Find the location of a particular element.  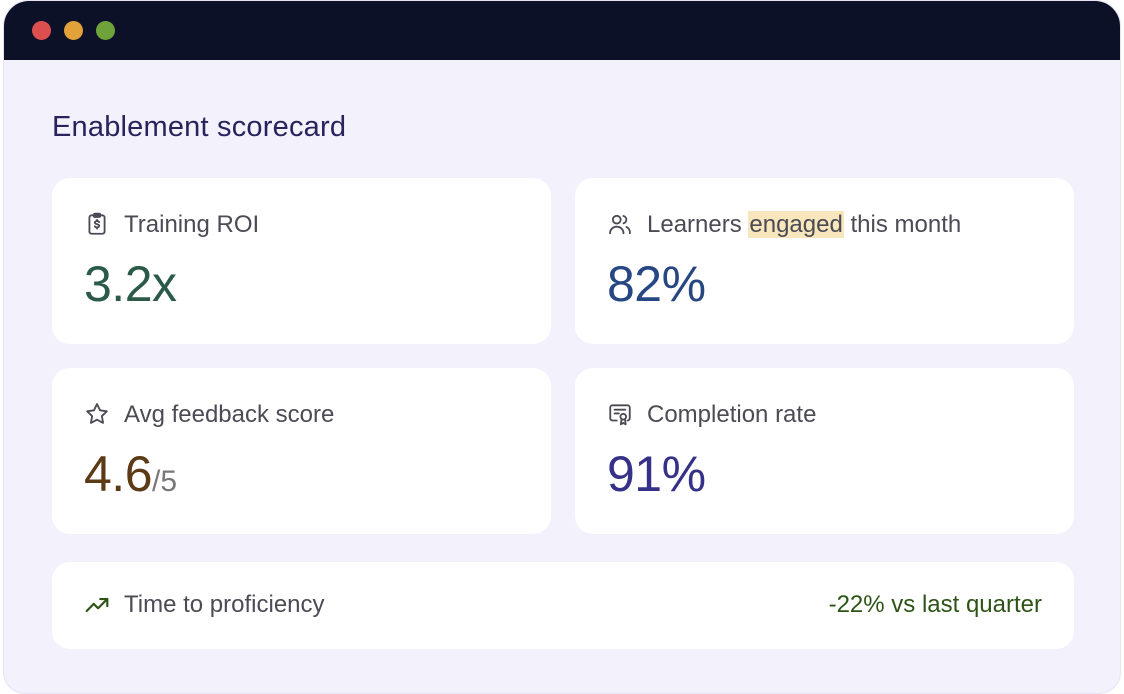

clipboard-dollar-icon is located at coordinates (97, 224).